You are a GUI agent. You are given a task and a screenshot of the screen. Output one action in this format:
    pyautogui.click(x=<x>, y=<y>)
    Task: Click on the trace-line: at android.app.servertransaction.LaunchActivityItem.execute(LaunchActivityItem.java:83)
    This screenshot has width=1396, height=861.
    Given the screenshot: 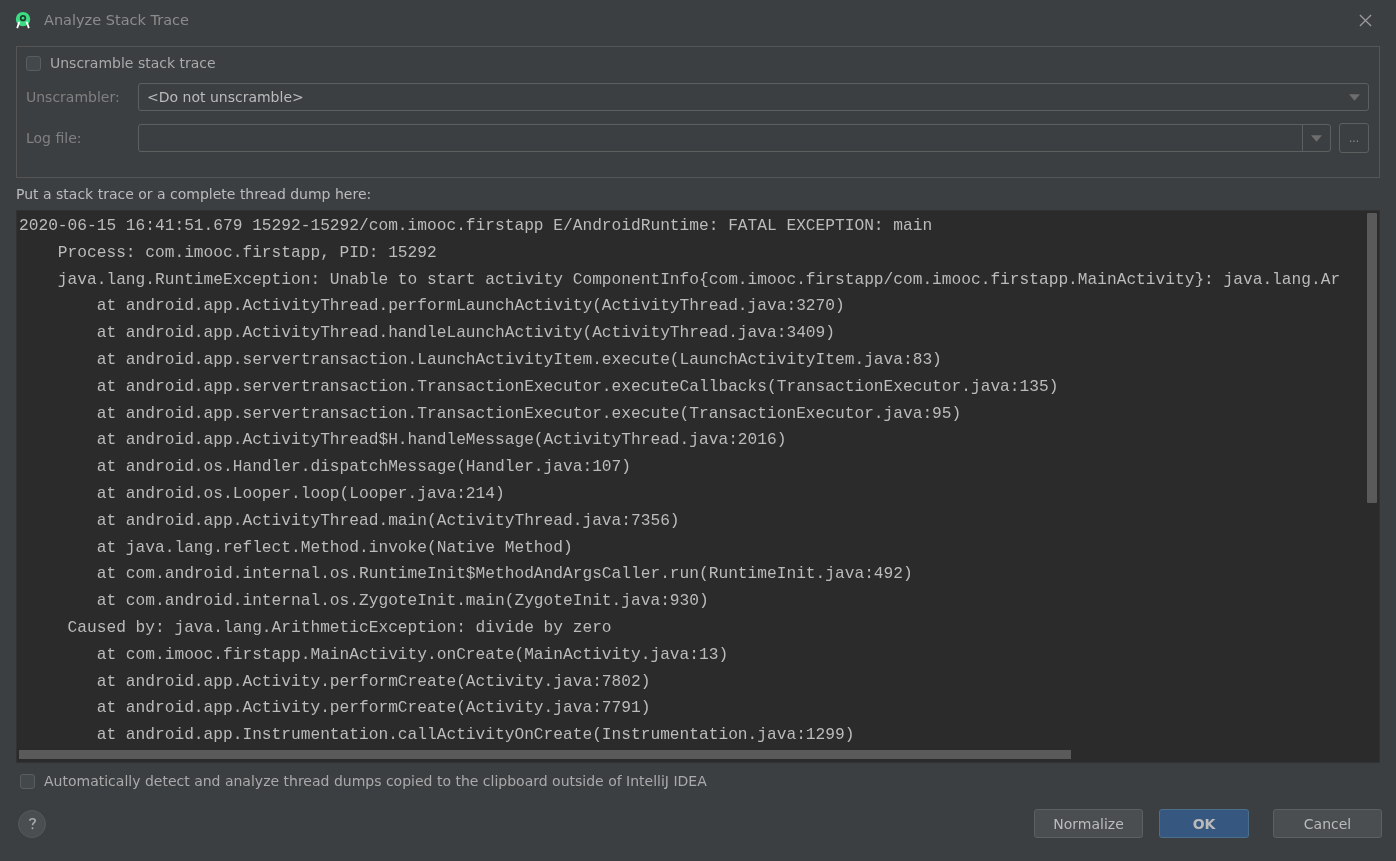 What is the action you would take?
    pyautogui.click(x=518, y=360)
    